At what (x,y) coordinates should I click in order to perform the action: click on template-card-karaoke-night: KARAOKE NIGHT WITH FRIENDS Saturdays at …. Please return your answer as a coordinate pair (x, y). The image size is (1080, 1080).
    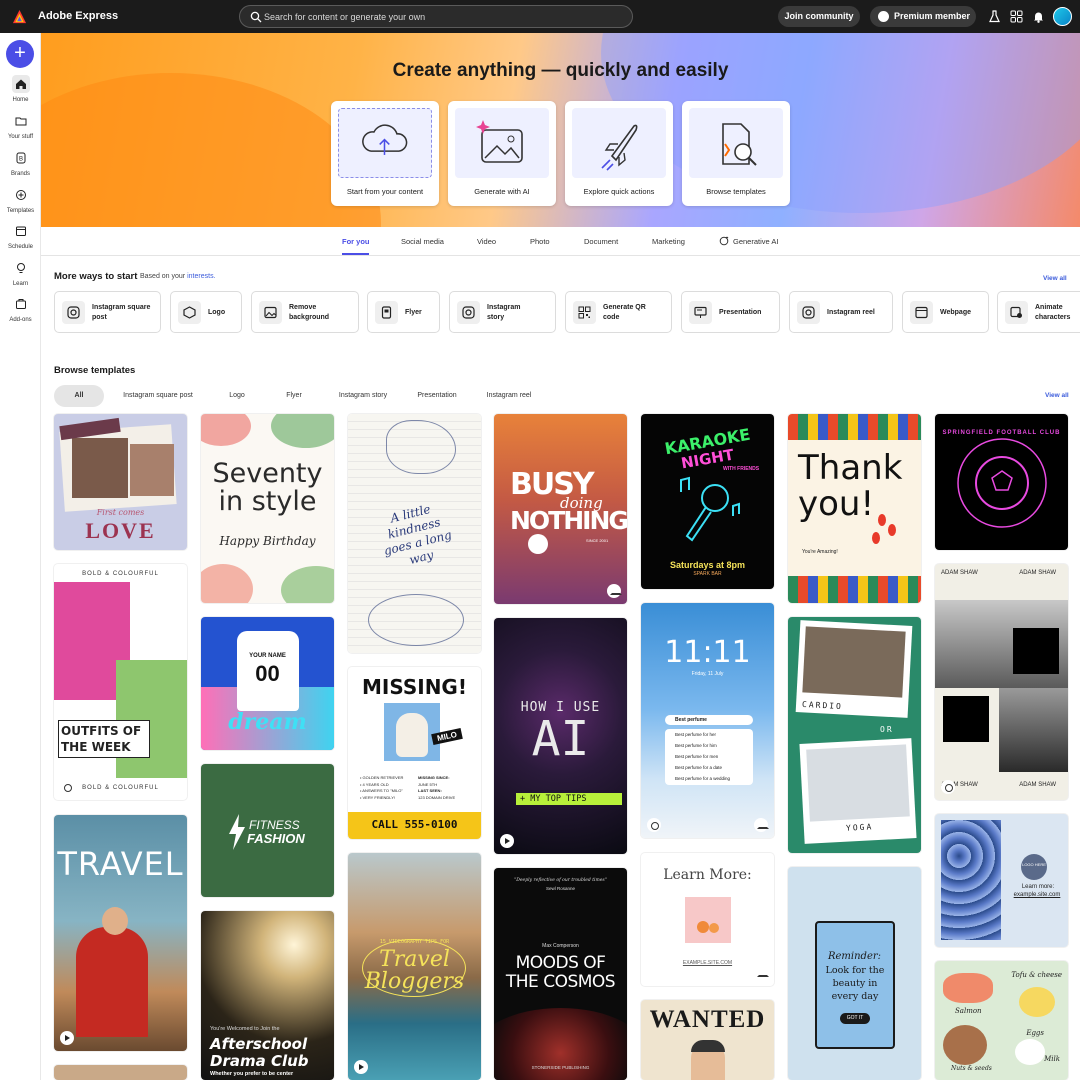
    Looking at the image, I should click on (707, 501).